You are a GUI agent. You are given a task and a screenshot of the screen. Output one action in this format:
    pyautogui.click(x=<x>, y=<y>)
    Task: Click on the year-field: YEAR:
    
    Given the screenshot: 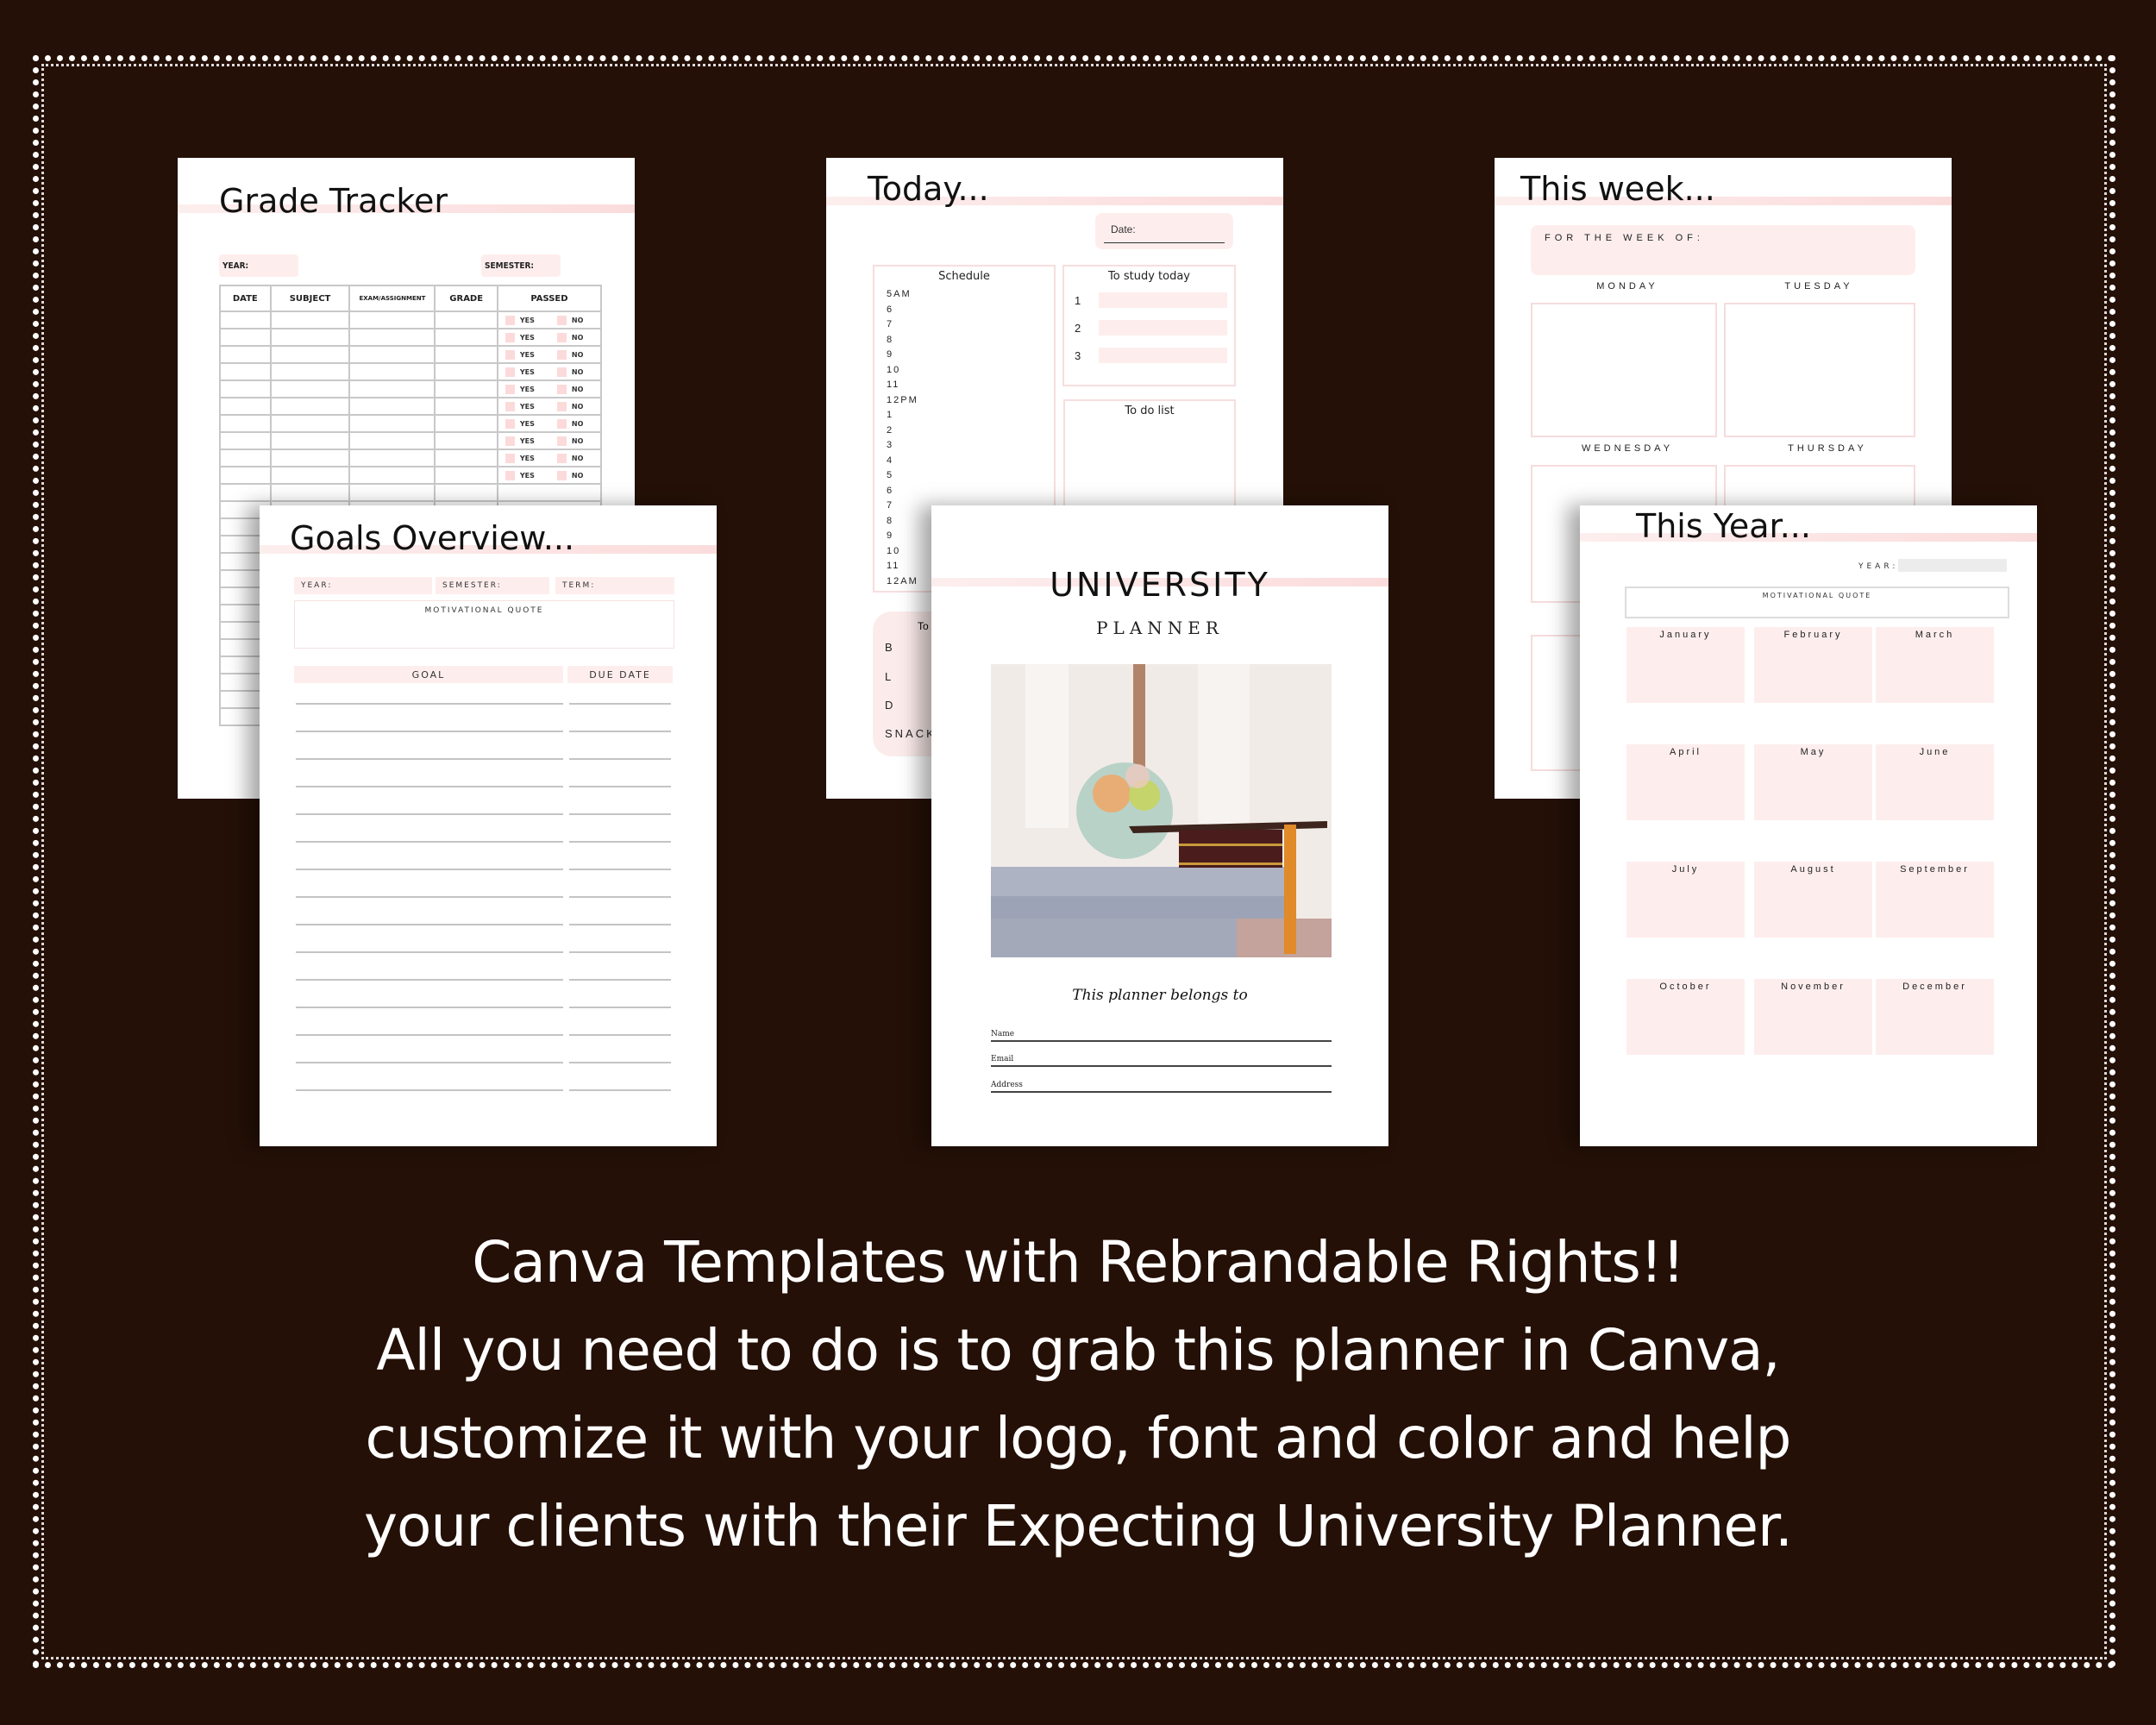 What is the action you would take?
    pyautogui.click(x=258, y=265)
    